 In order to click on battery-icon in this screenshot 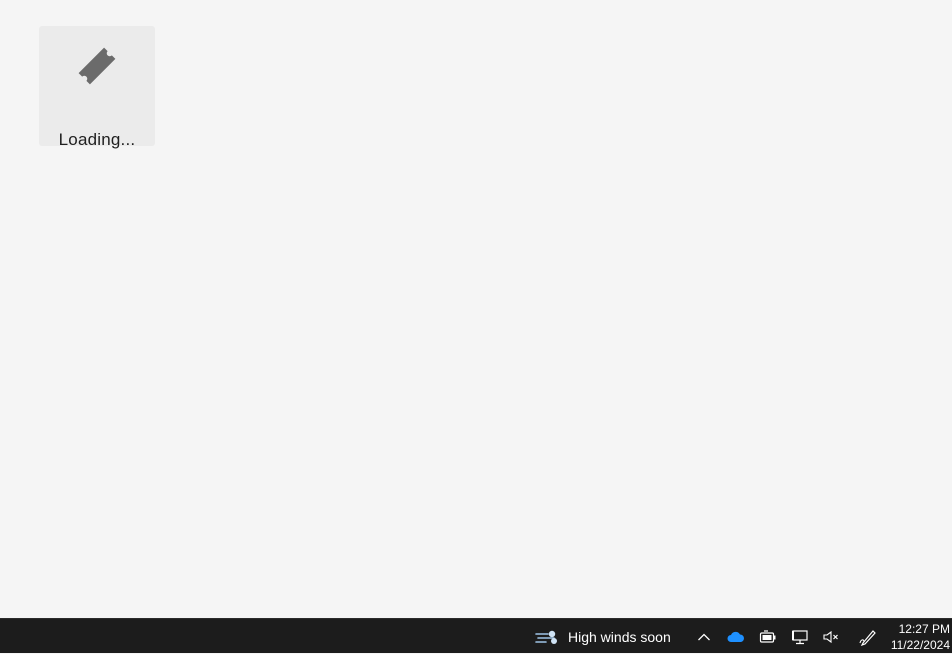, I will do `click(767, 636)`.